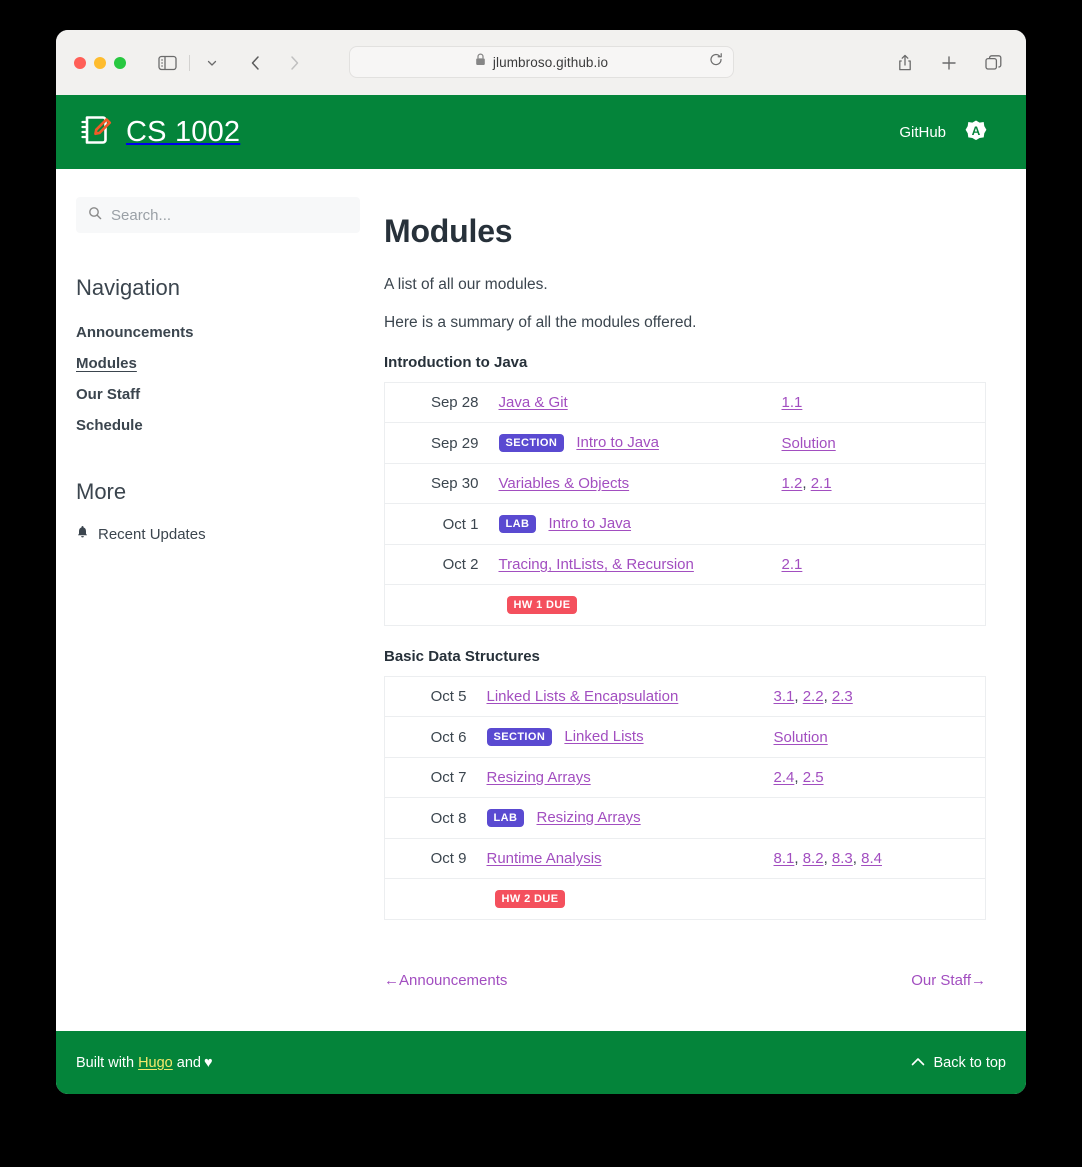 The width and height of the screenshot is (1082, 1167). I want to click on plus-icon, so click(949, 63).